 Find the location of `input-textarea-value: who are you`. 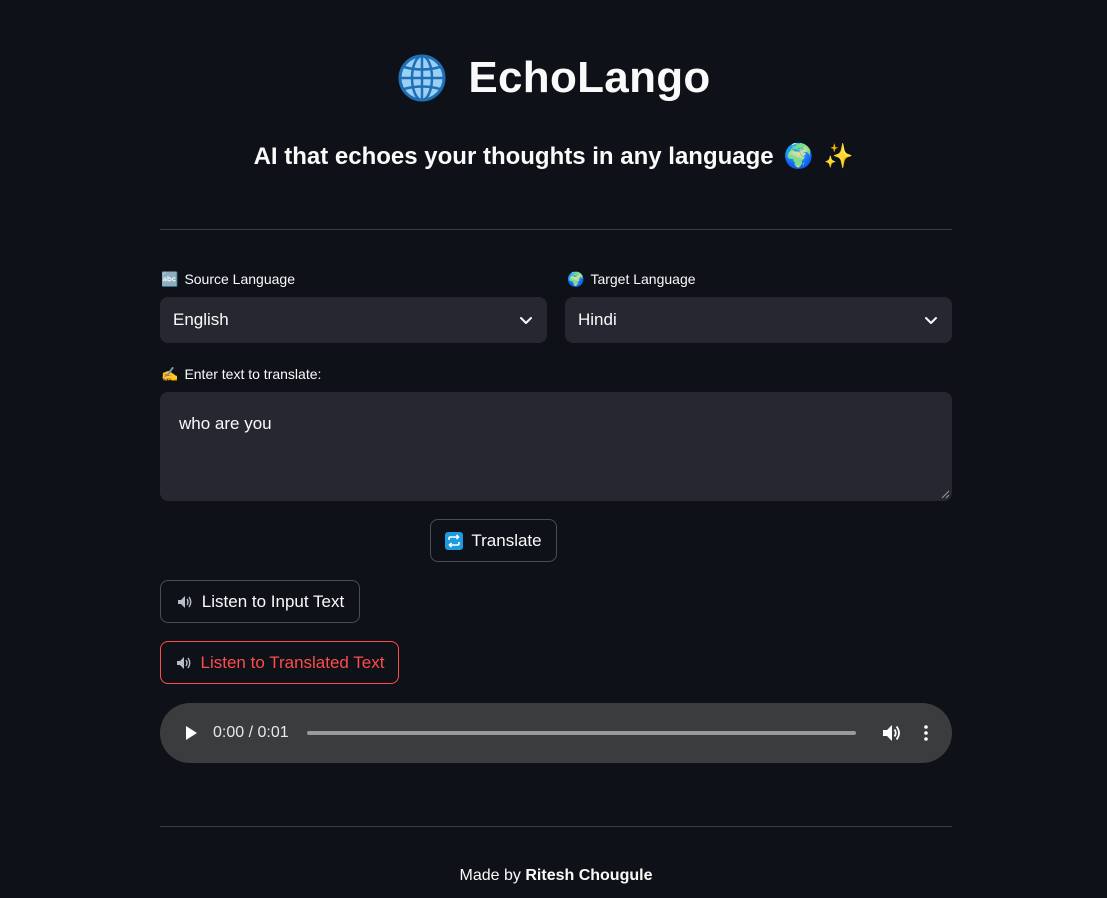

input-textarea-value: who are you is located at coordinates (225, 423).